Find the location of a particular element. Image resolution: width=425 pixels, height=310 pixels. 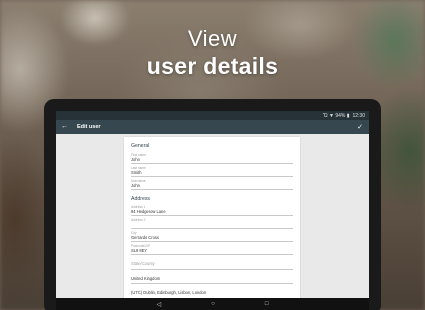

status-icons: Ὤ ▼ 94% ▮ is located at coordinates (336, 115).